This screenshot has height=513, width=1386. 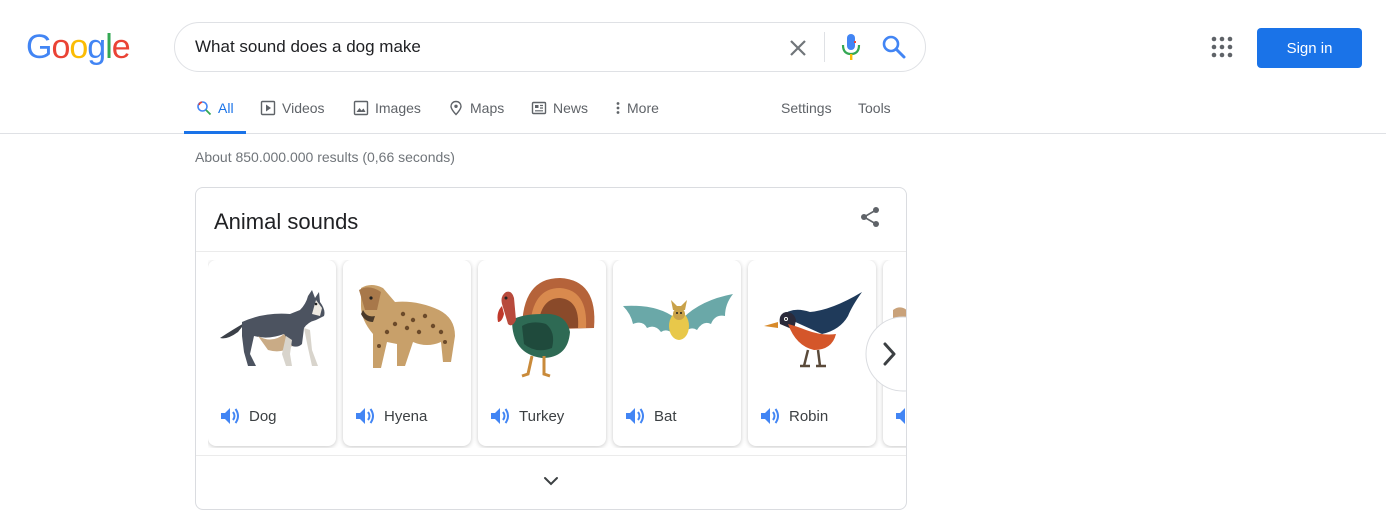 I want to click on animal-tile-turkey: Turkey, so click(x=542, y=353).